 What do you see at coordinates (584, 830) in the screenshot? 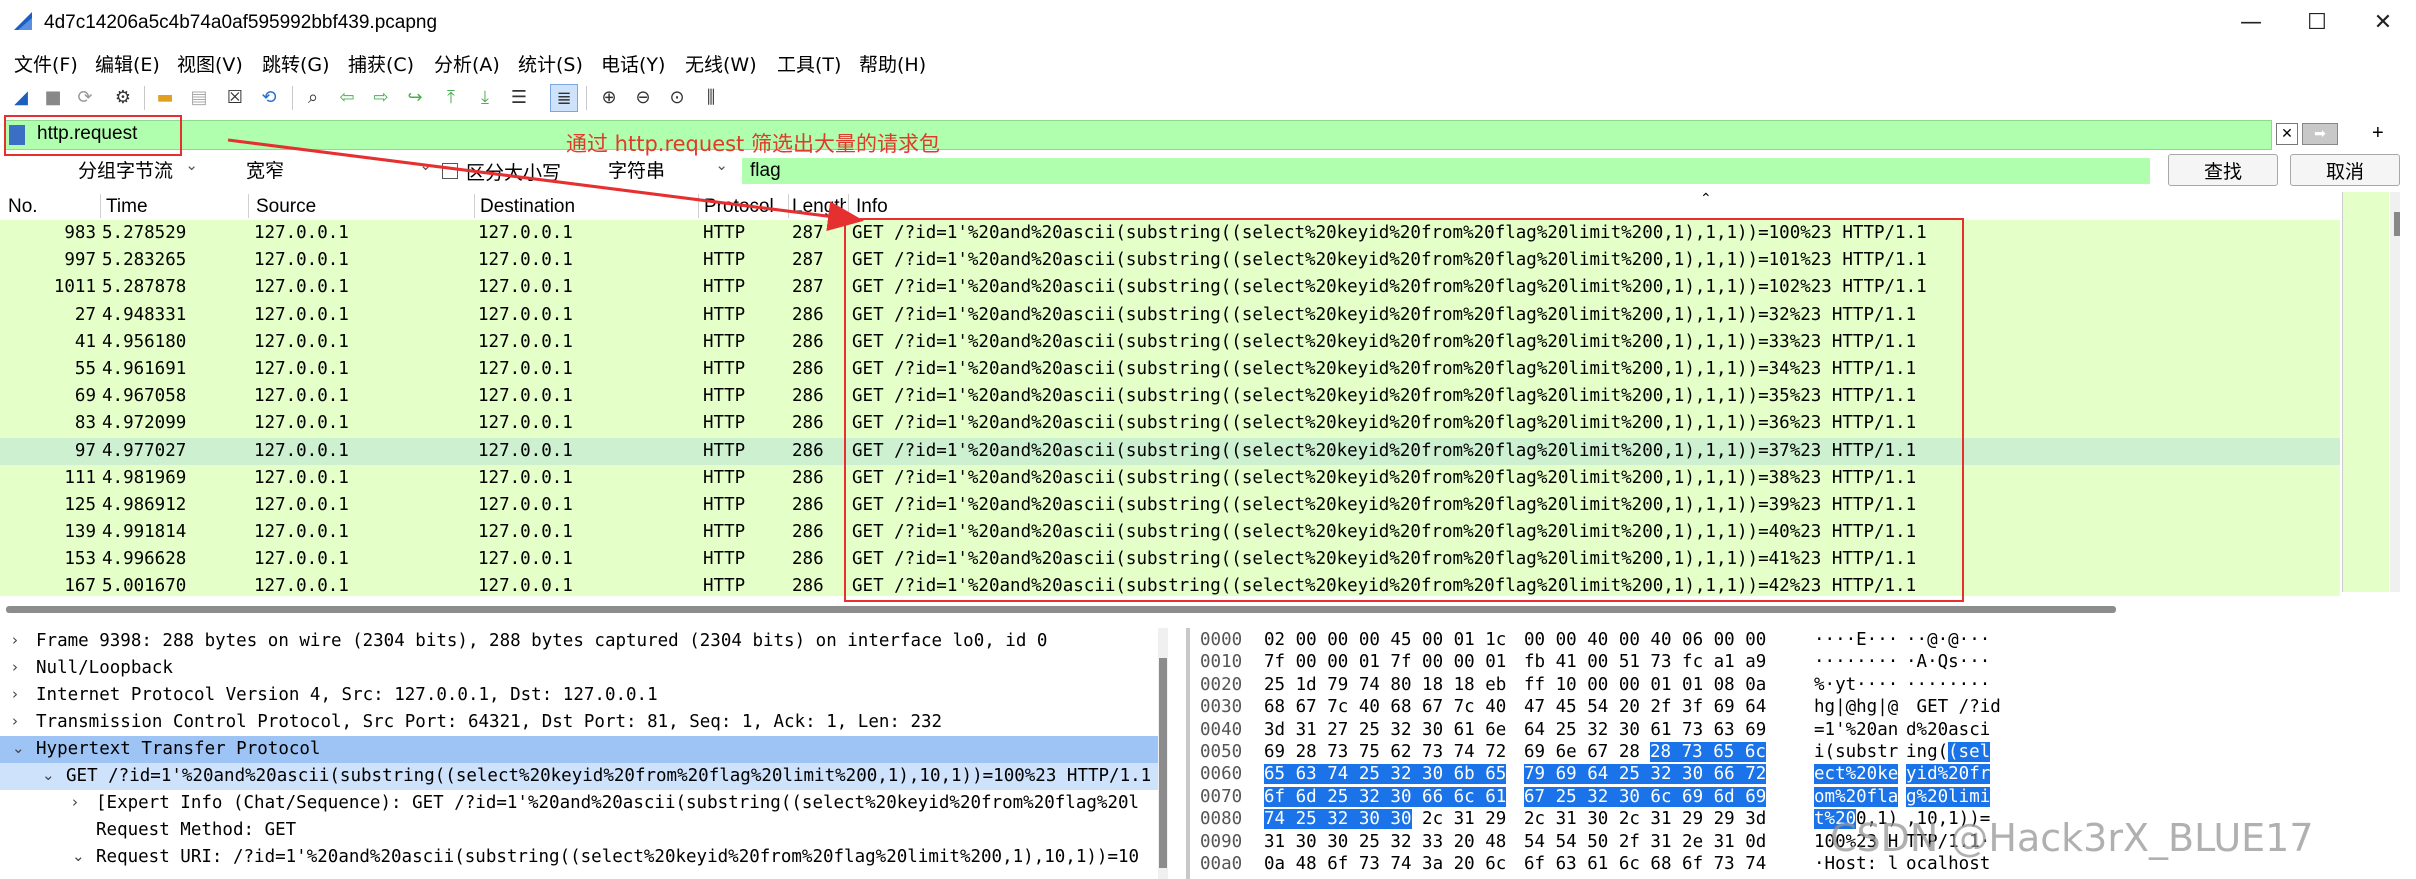
I see `detail-row: Request Method: GET` at bounding box center [584, 830].